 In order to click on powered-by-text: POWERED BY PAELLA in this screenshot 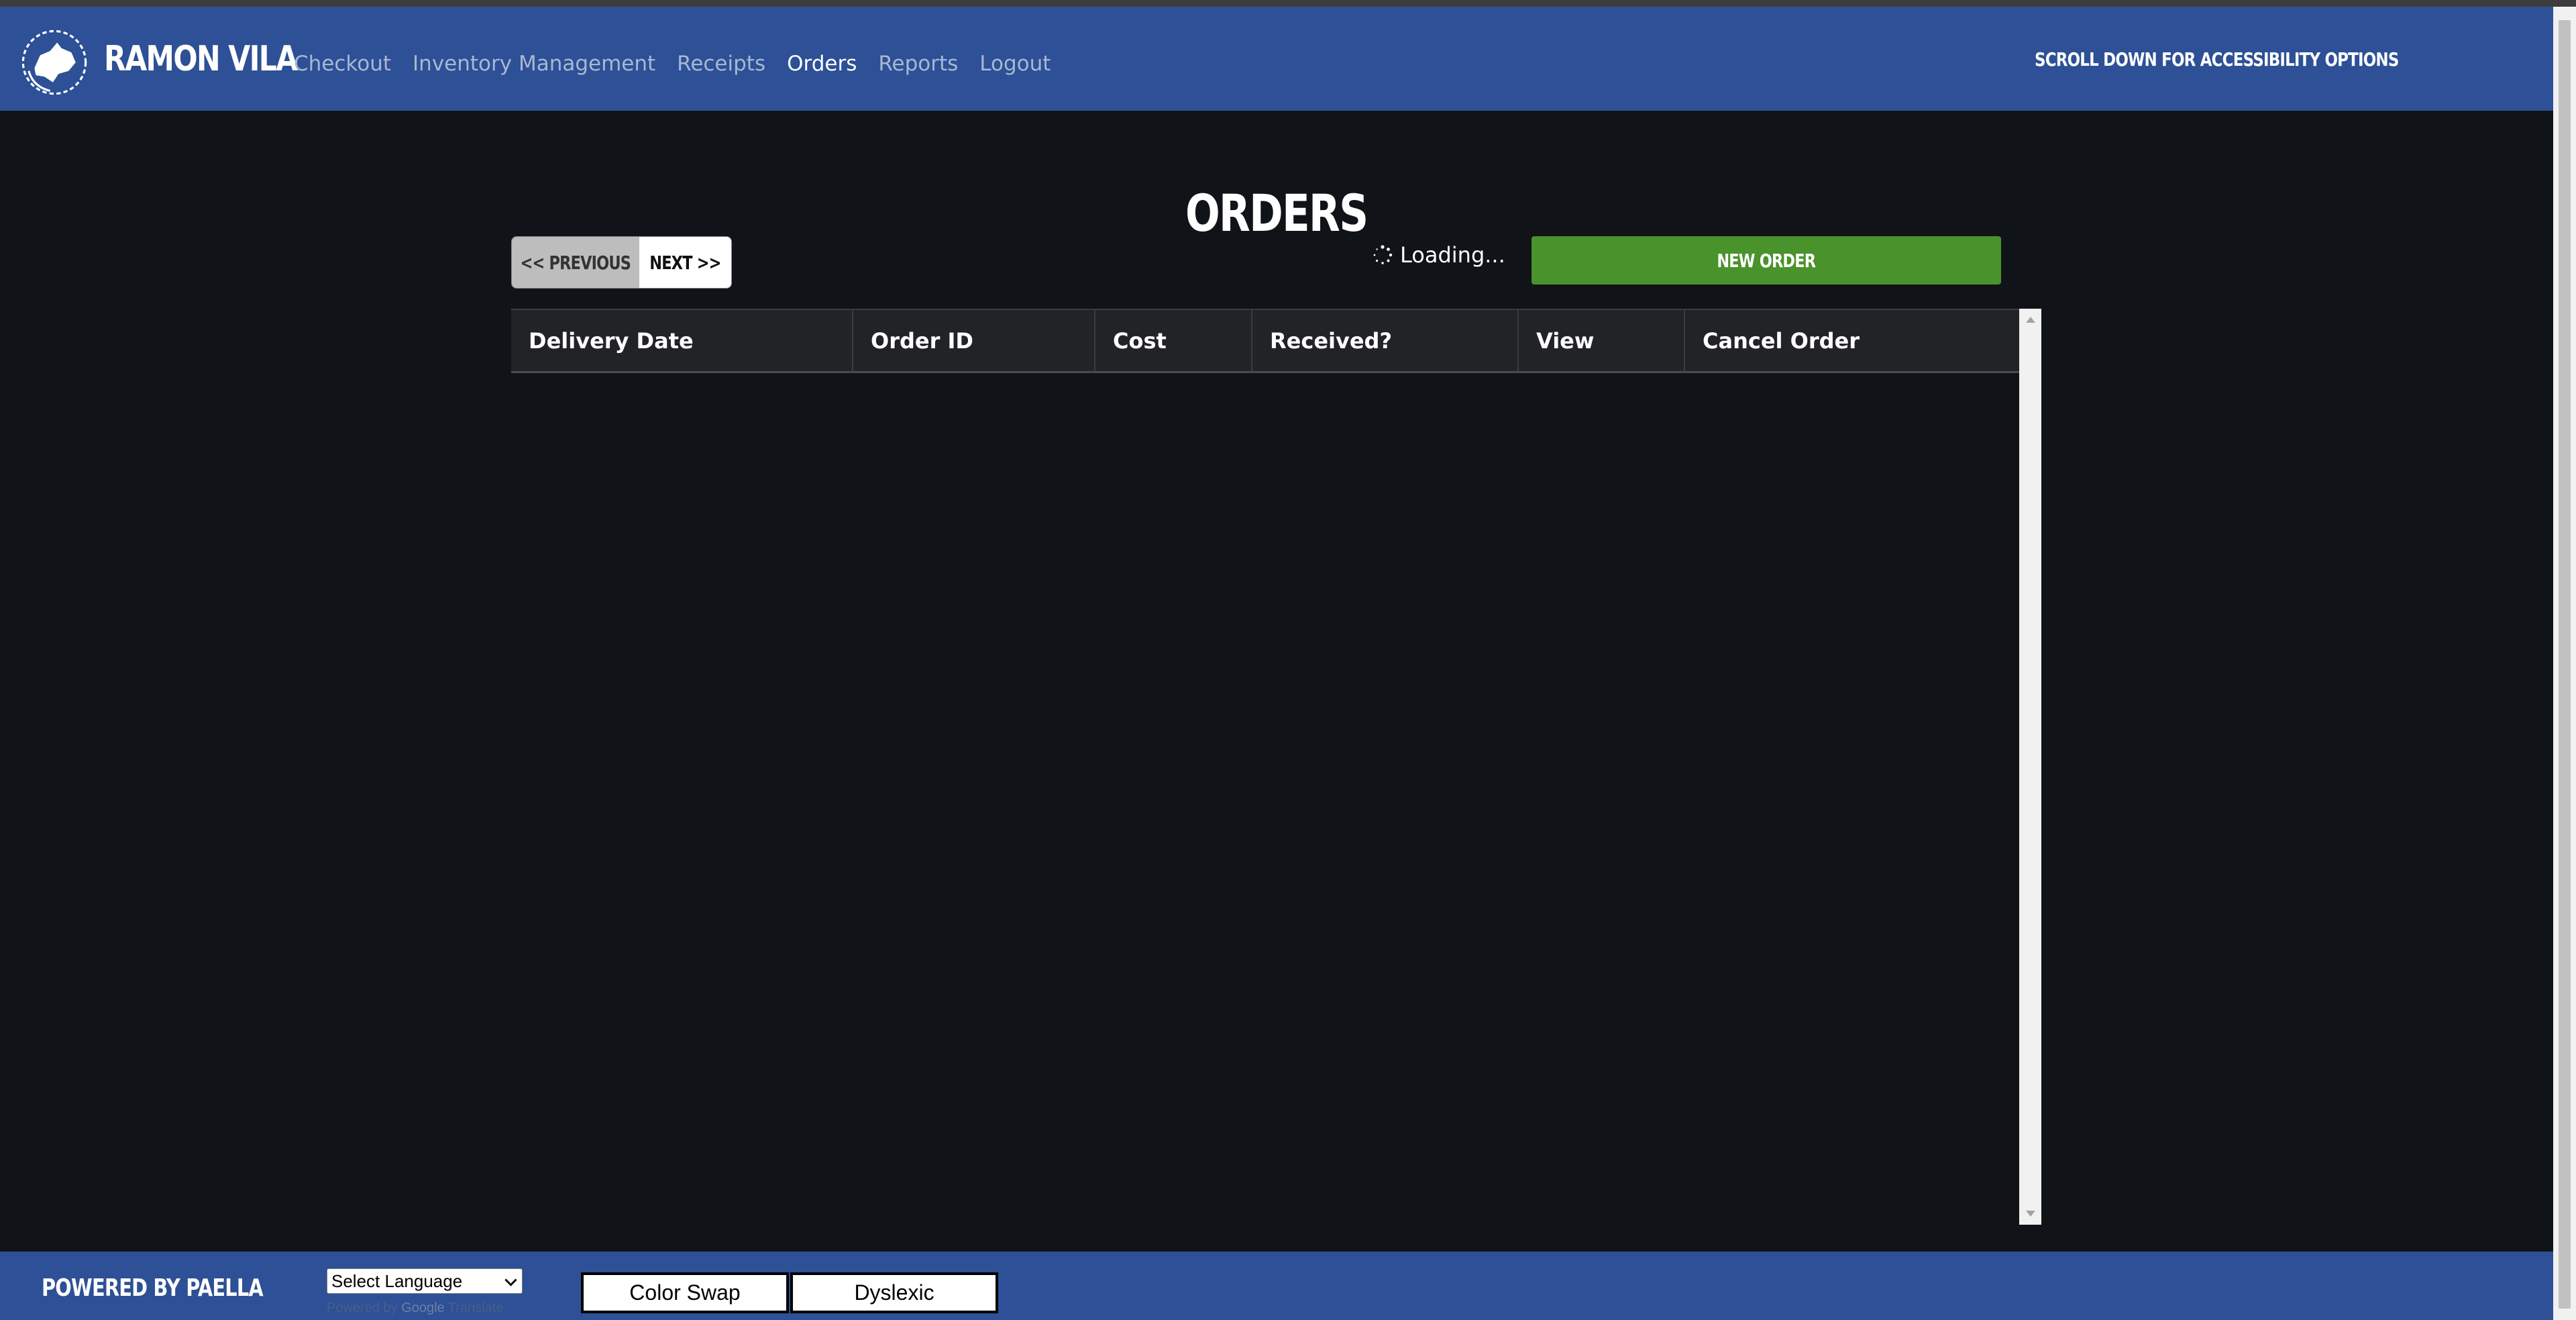, I will do `click(153, 1288)`.